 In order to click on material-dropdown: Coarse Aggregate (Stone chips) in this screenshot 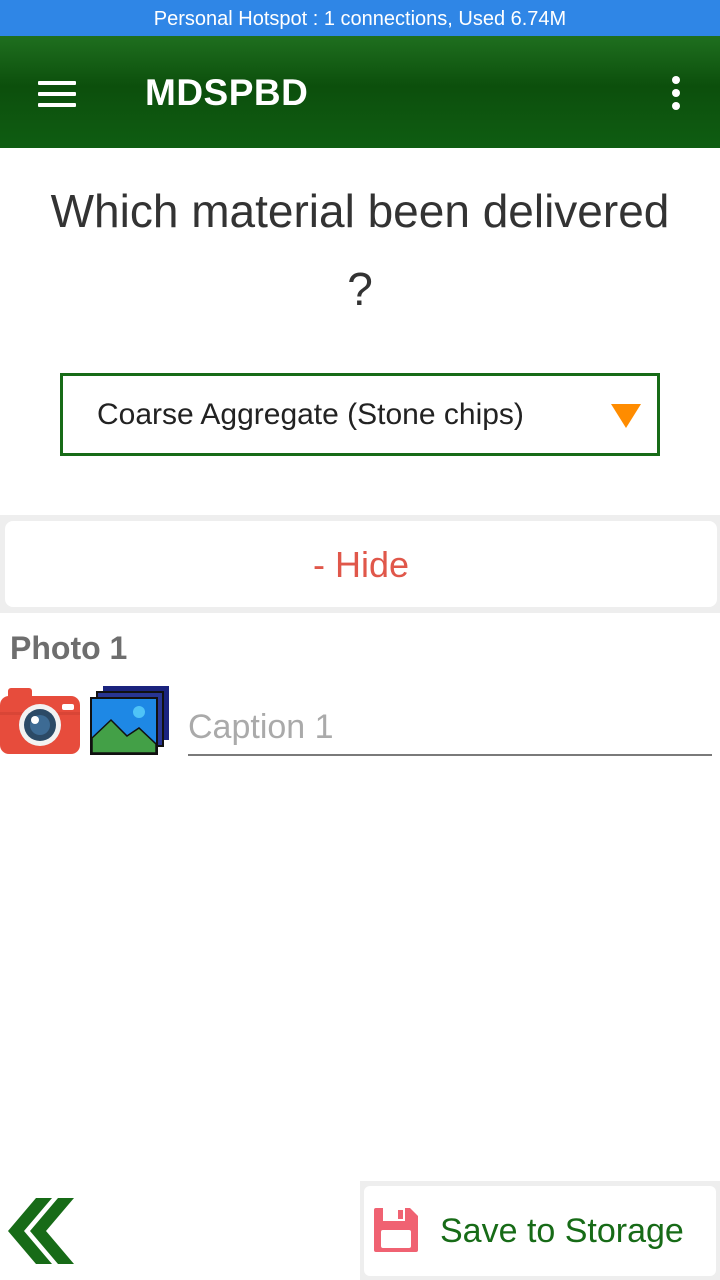, I will do `click(360, 414)`.